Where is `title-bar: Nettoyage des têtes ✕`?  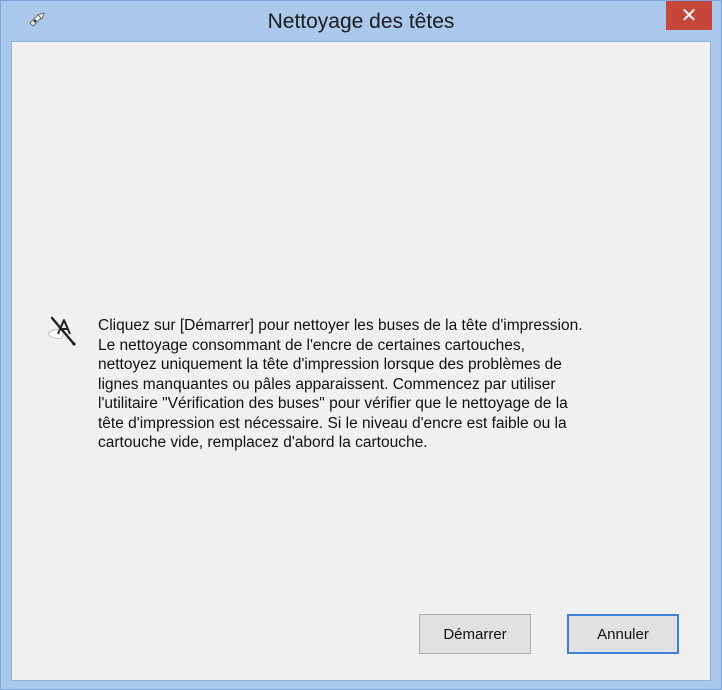 title-bar: Nettoyage des têtes ✕ is located at coordinates (361, 21).